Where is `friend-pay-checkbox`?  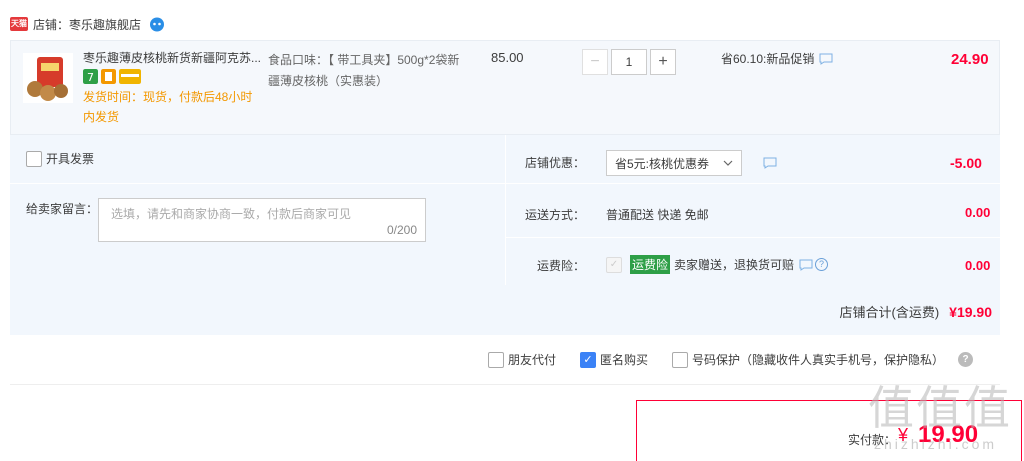
friend-pay-checkbox is located at coordinates (496, 359).